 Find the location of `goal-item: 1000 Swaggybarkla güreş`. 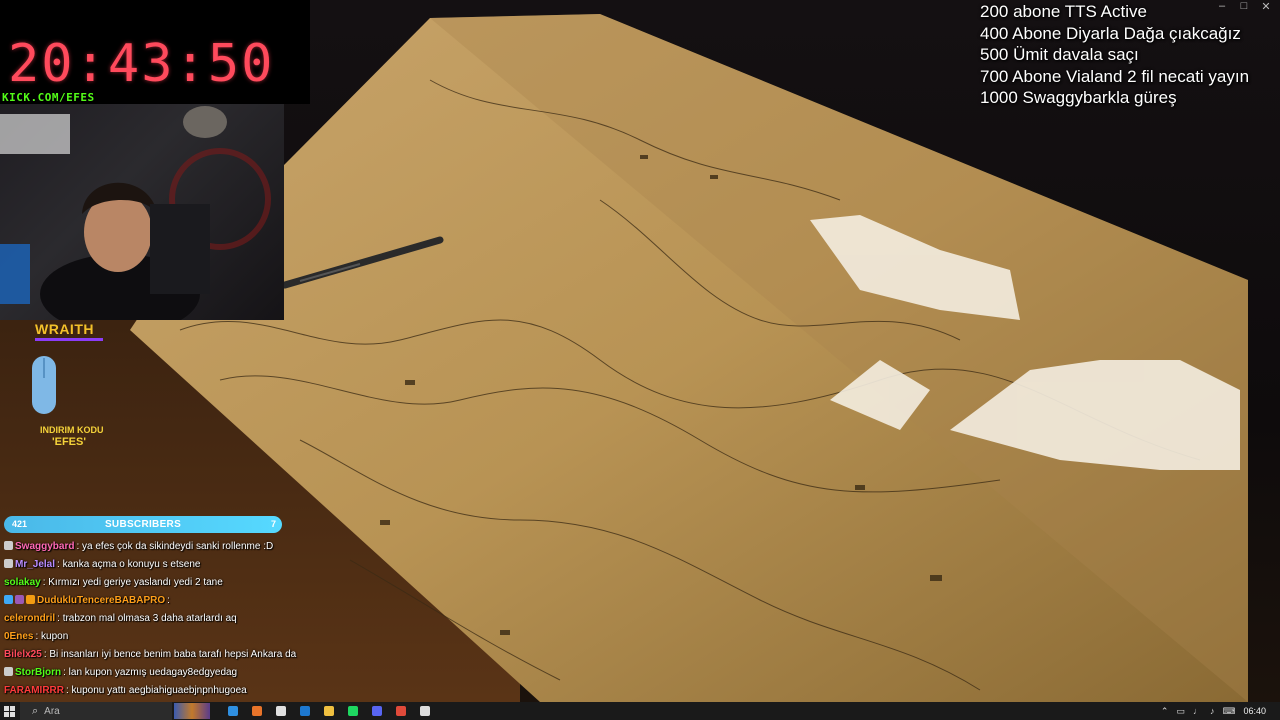

goal-item: 1000 Swaggybarkla güreş is located at coordinates (1078, 97).